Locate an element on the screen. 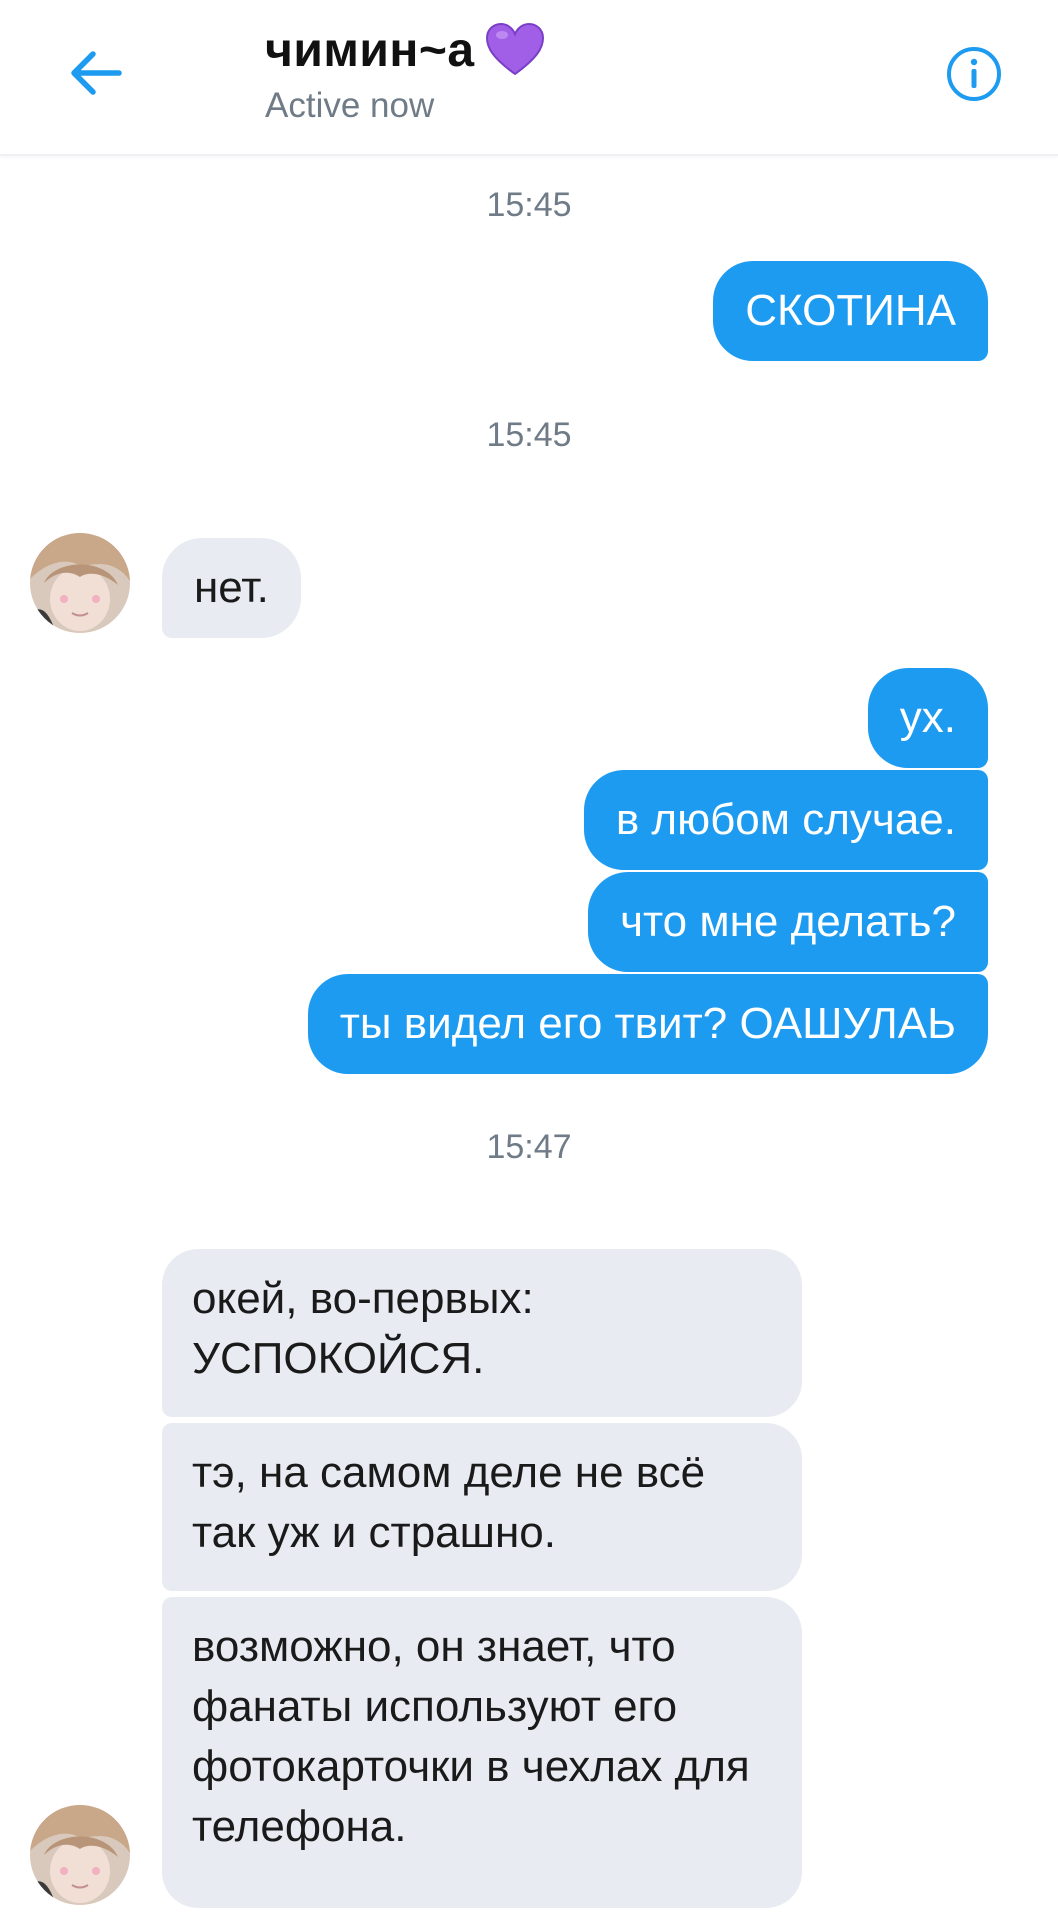 This screenshot has width=1058, height=1920. info-icon is located at coordinates (974, 74).